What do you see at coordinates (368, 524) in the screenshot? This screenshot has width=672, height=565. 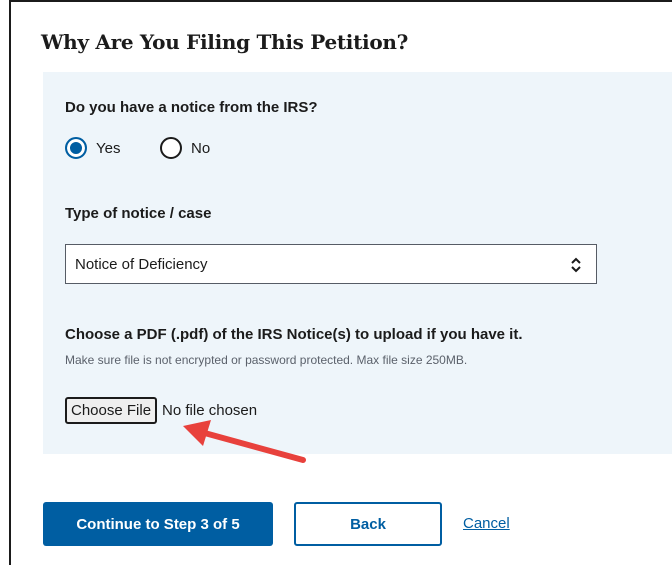 I see `back-button: Back` at bounding box center [368, 524].